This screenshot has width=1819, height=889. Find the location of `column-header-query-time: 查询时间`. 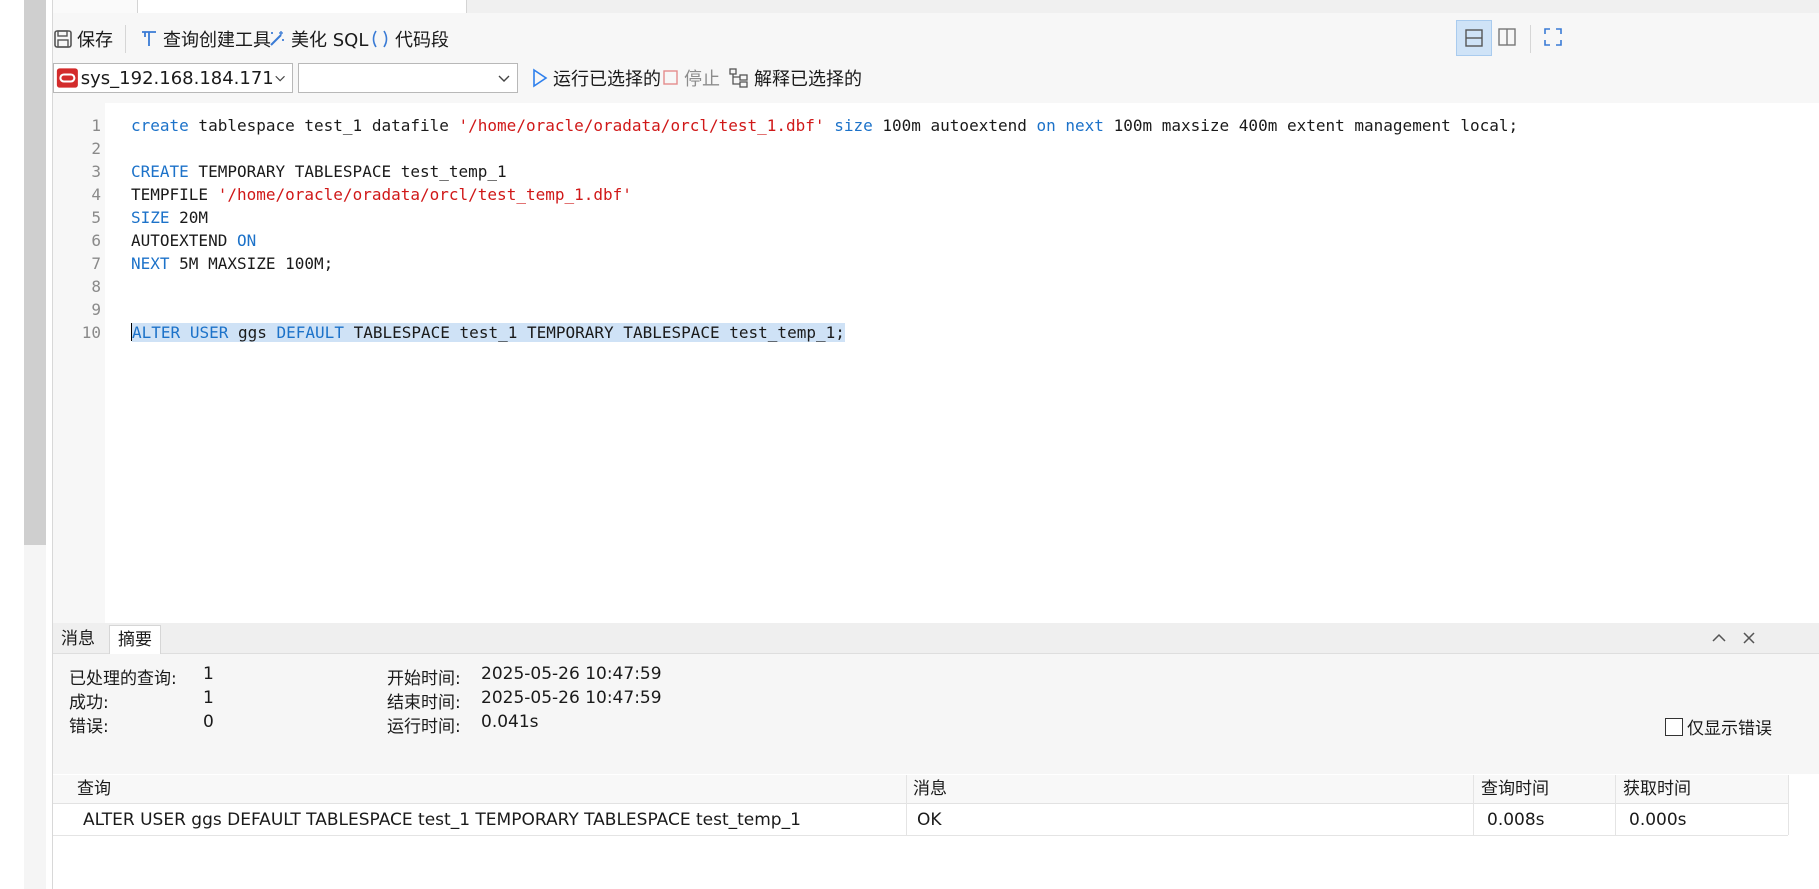

column-header-query-time: 查询时间 is located at coordinates (1541, 789).